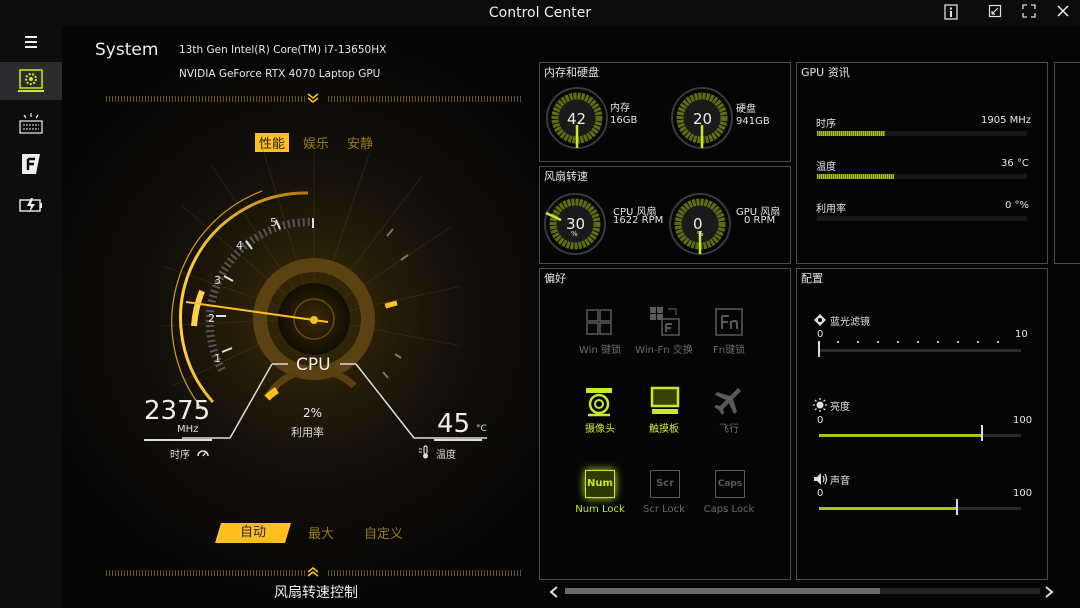 The image size is (1080, 608). Describe the element at coordinates (700, 234) in the screenshot. I see `gpu-fan-unit: %` at that location.